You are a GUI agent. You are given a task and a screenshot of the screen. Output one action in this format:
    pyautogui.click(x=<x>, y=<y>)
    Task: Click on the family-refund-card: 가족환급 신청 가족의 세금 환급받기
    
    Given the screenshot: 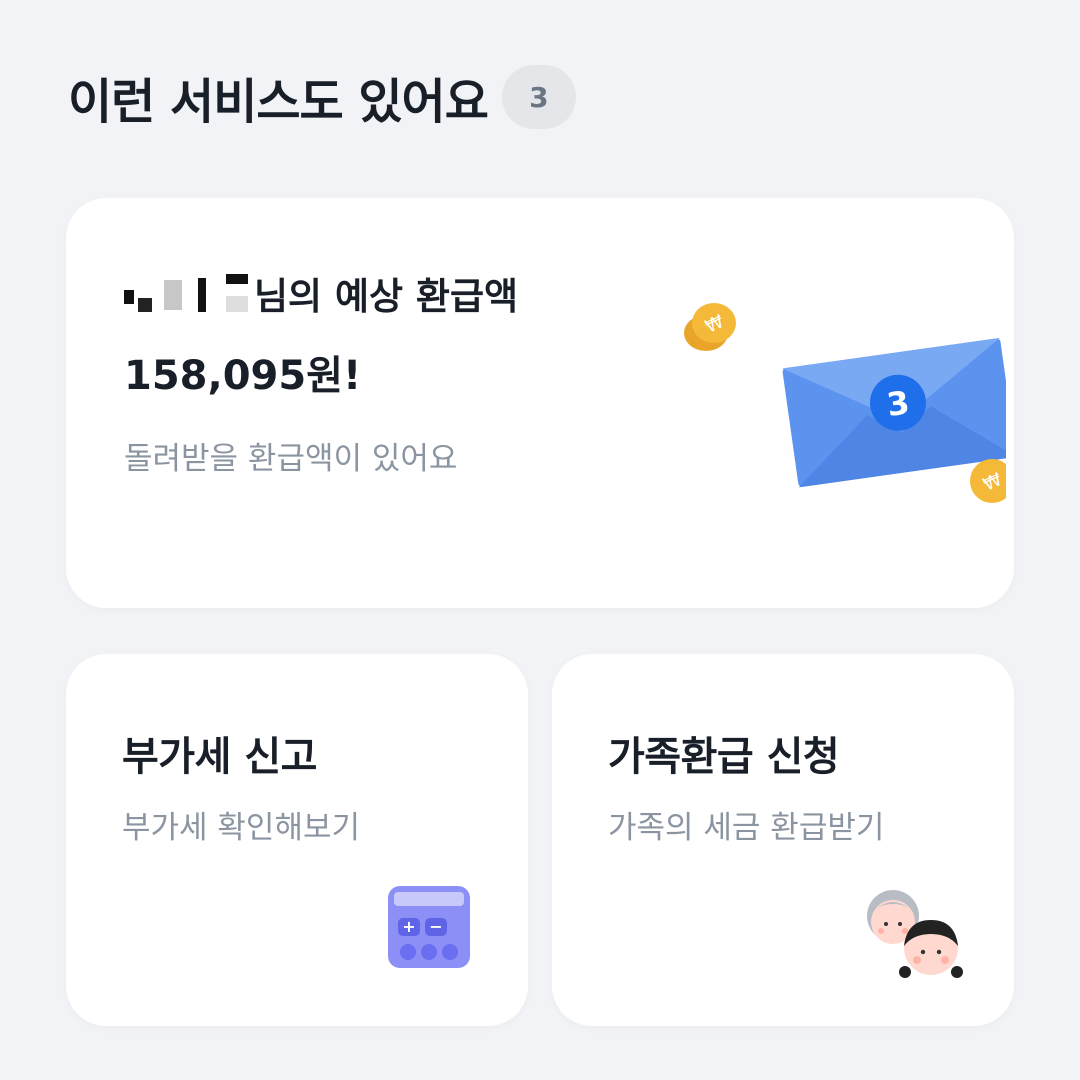 What is the action you would take?
    pyautogui.click(x=783, y=840)
    